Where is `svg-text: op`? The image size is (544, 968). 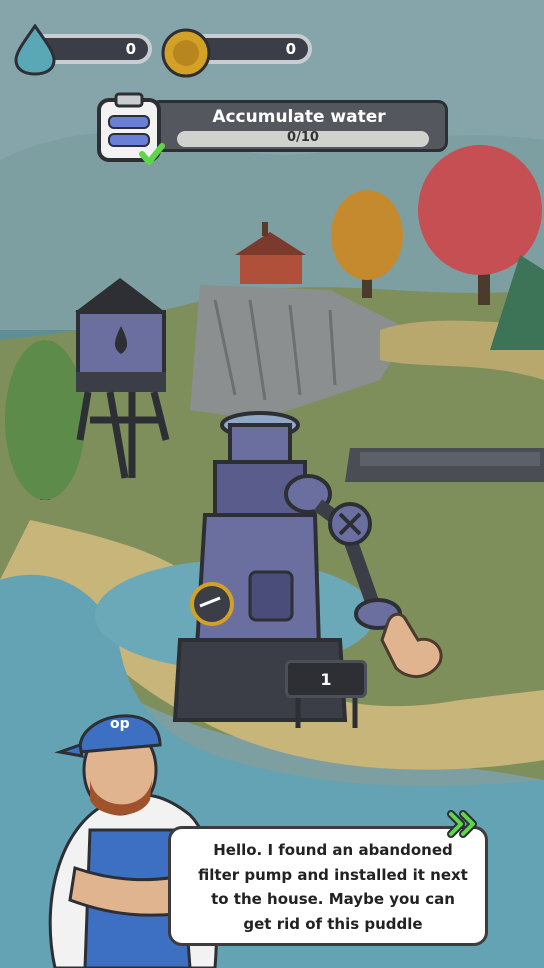 svg-text: op is located at coordinates (120, 724).